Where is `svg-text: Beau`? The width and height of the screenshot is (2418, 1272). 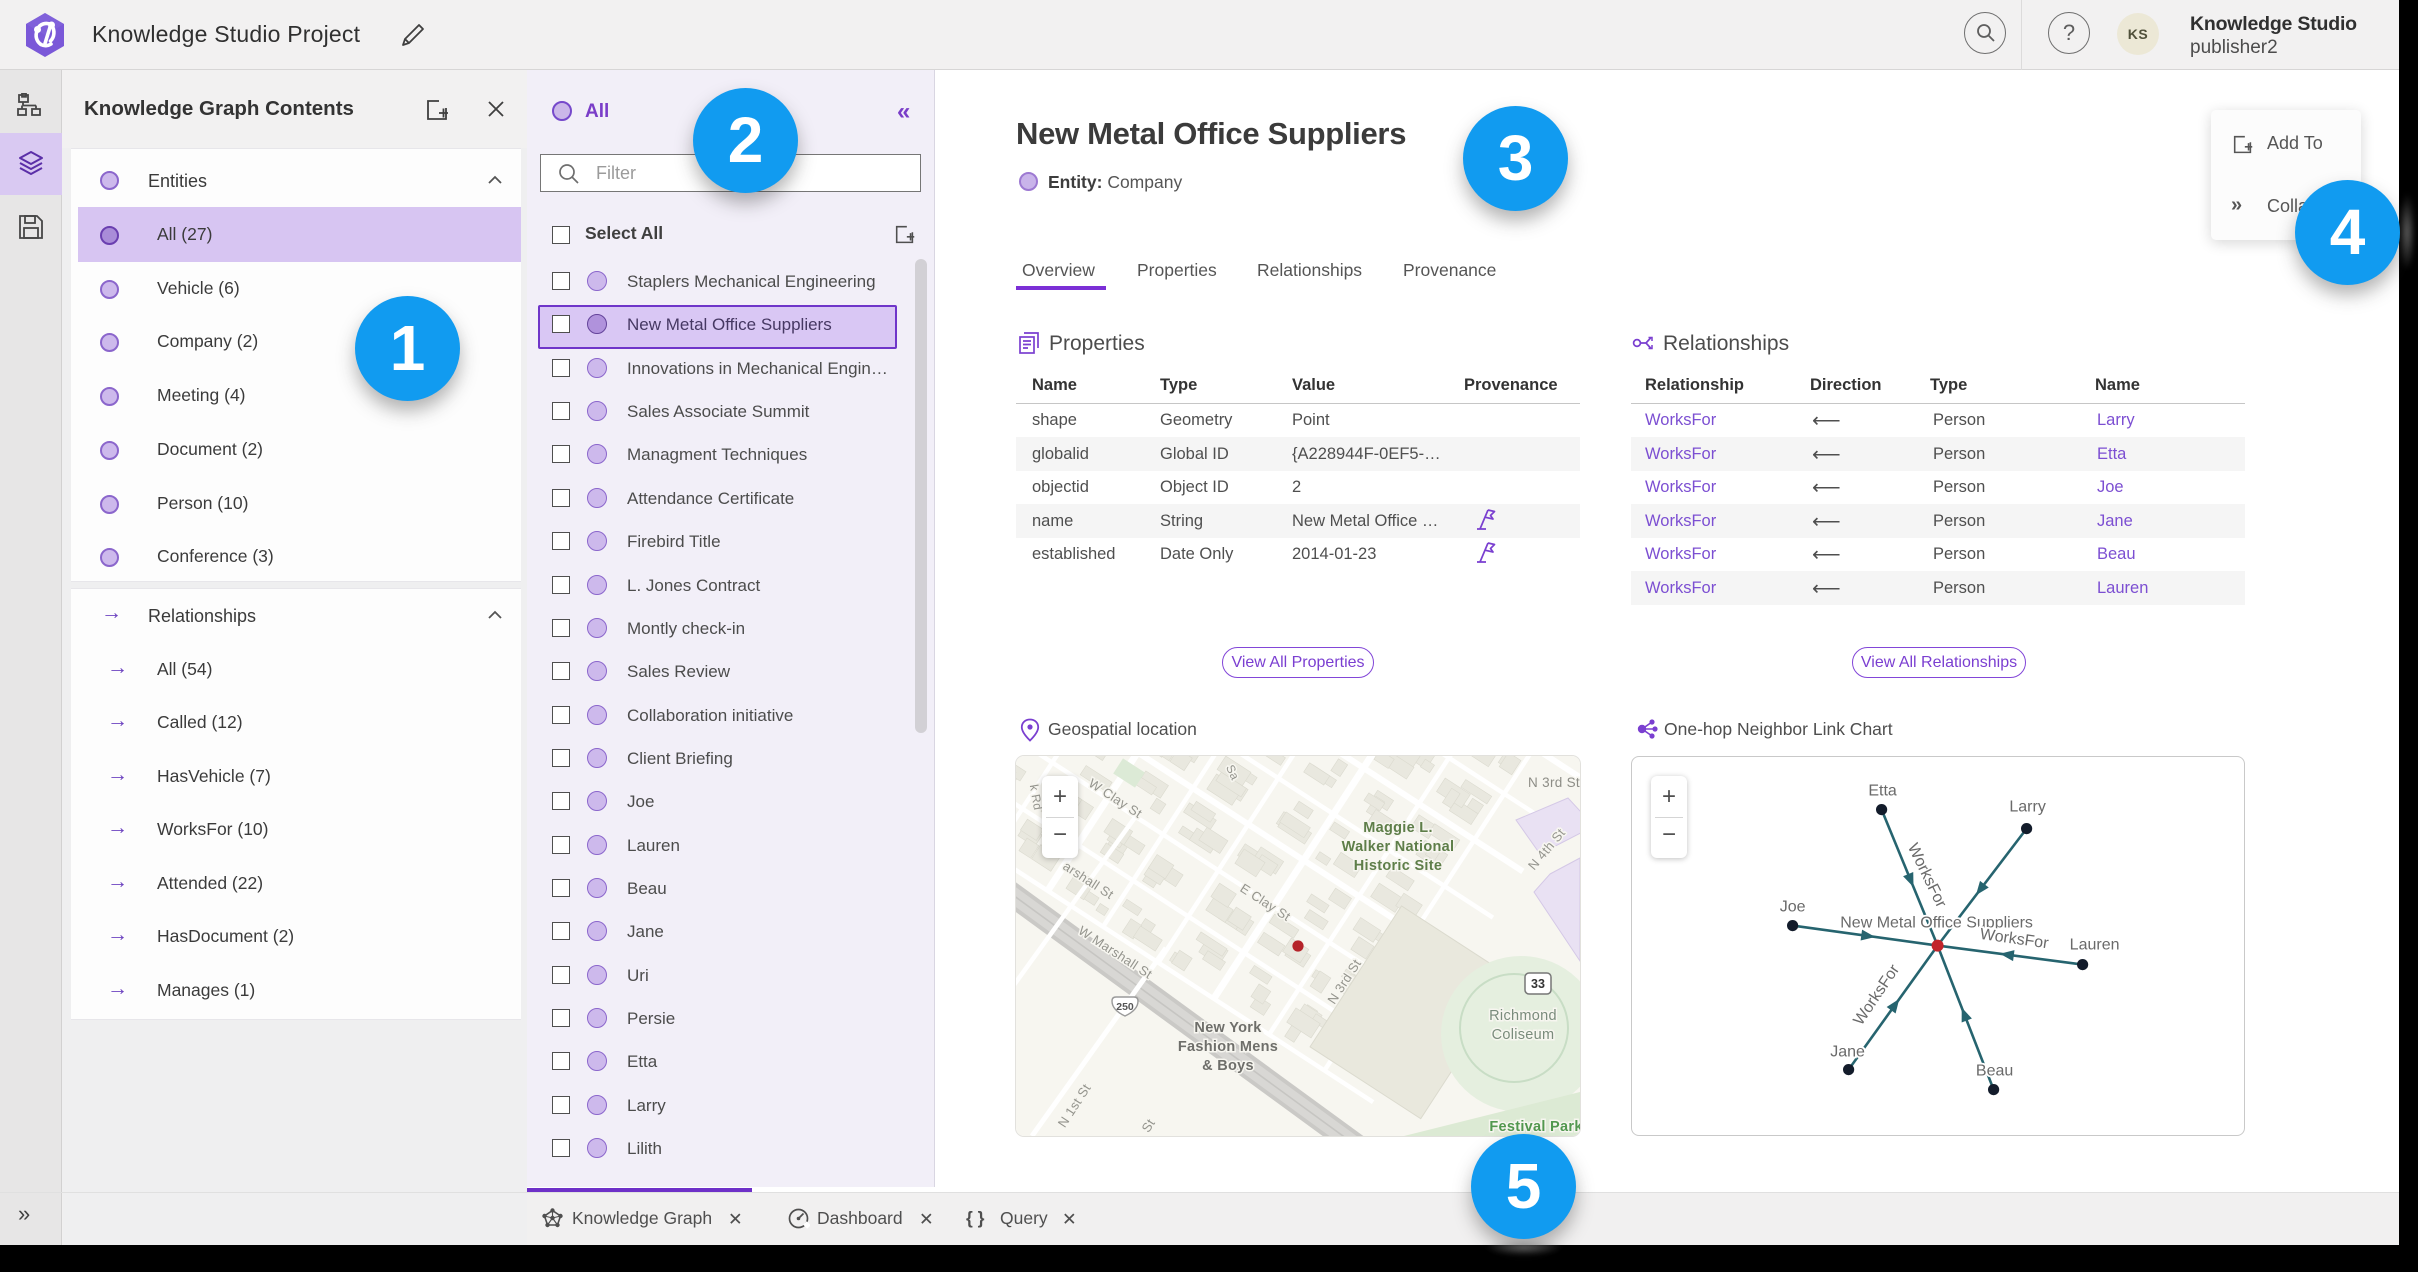 svg-text: Beau is located at coordinates (1994, 1071).